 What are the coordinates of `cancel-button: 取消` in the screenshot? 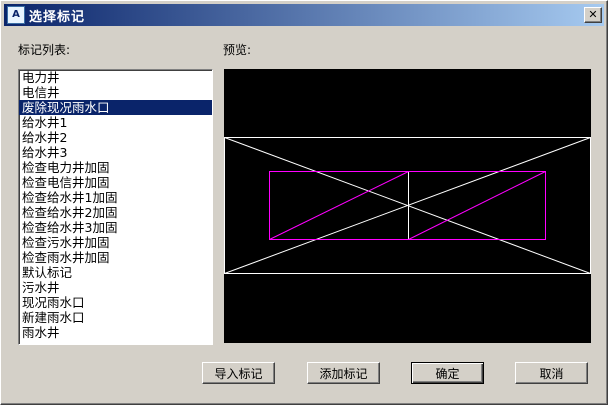 It's located at (551, 373).